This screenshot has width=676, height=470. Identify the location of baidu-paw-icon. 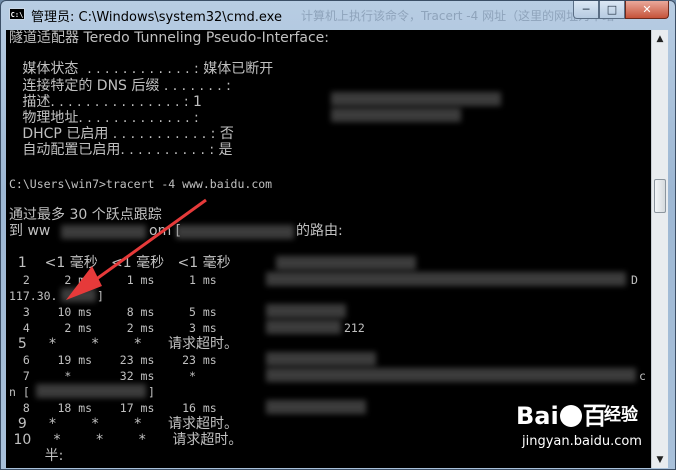
(570, 416).